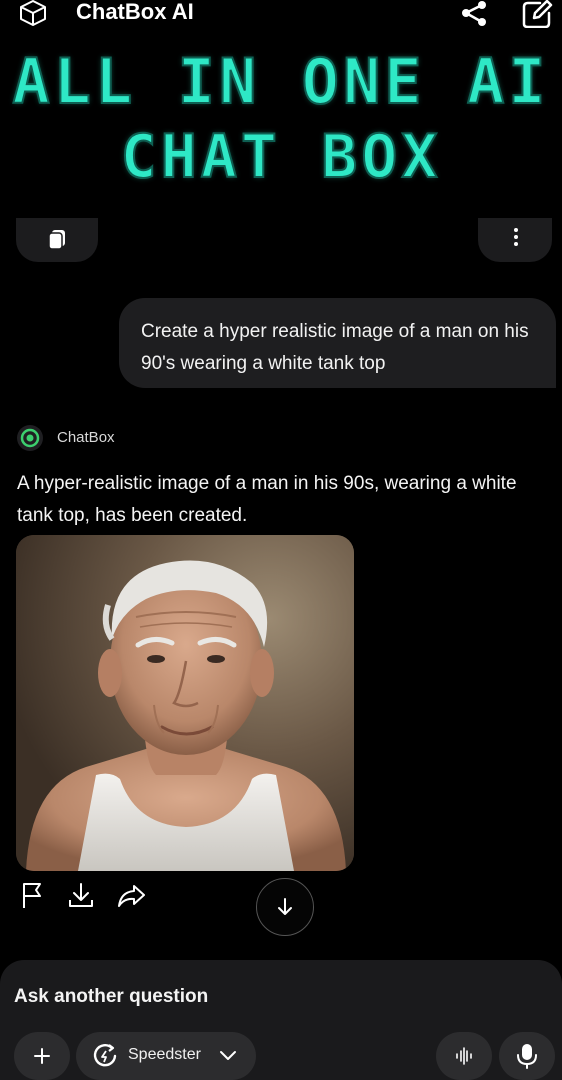 The height and width of the screenshot is (1080, 562). What do you see at coordinates (111, 997) in the screenshot?
I see `question-input: Ask another question` at bounding box center [111, 997].